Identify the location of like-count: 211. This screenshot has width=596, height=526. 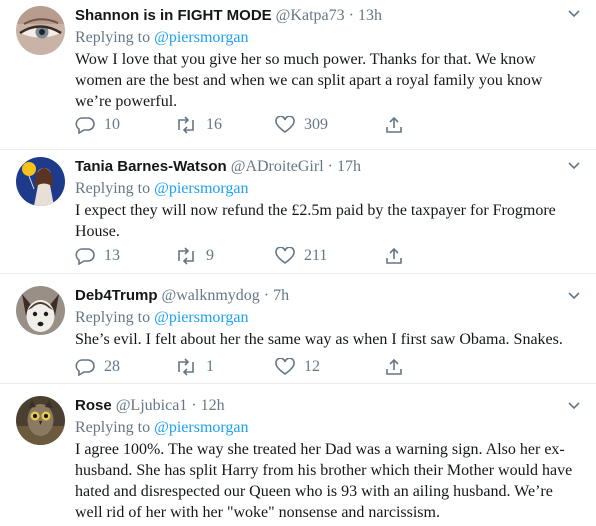
(316, 255).